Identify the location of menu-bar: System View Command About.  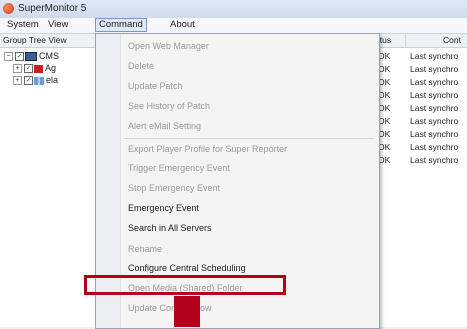
(233, 26).